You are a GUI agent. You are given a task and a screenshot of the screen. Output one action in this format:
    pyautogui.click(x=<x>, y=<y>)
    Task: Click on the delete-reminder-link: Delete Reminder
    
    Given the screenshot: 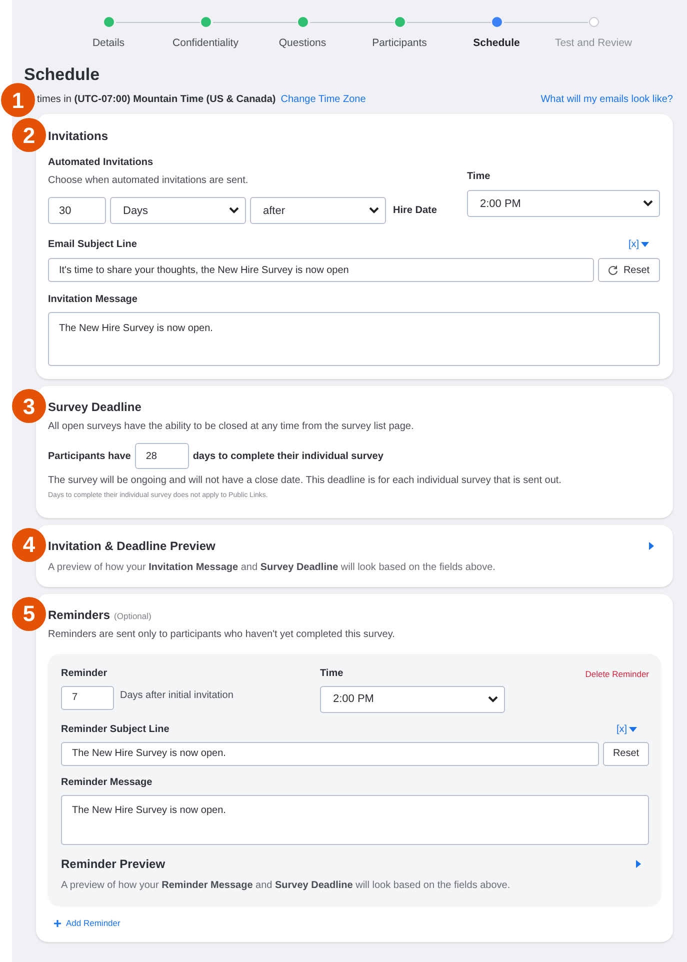 What is the action you would take?
    pyautogui.click(x=617, y=690)
    